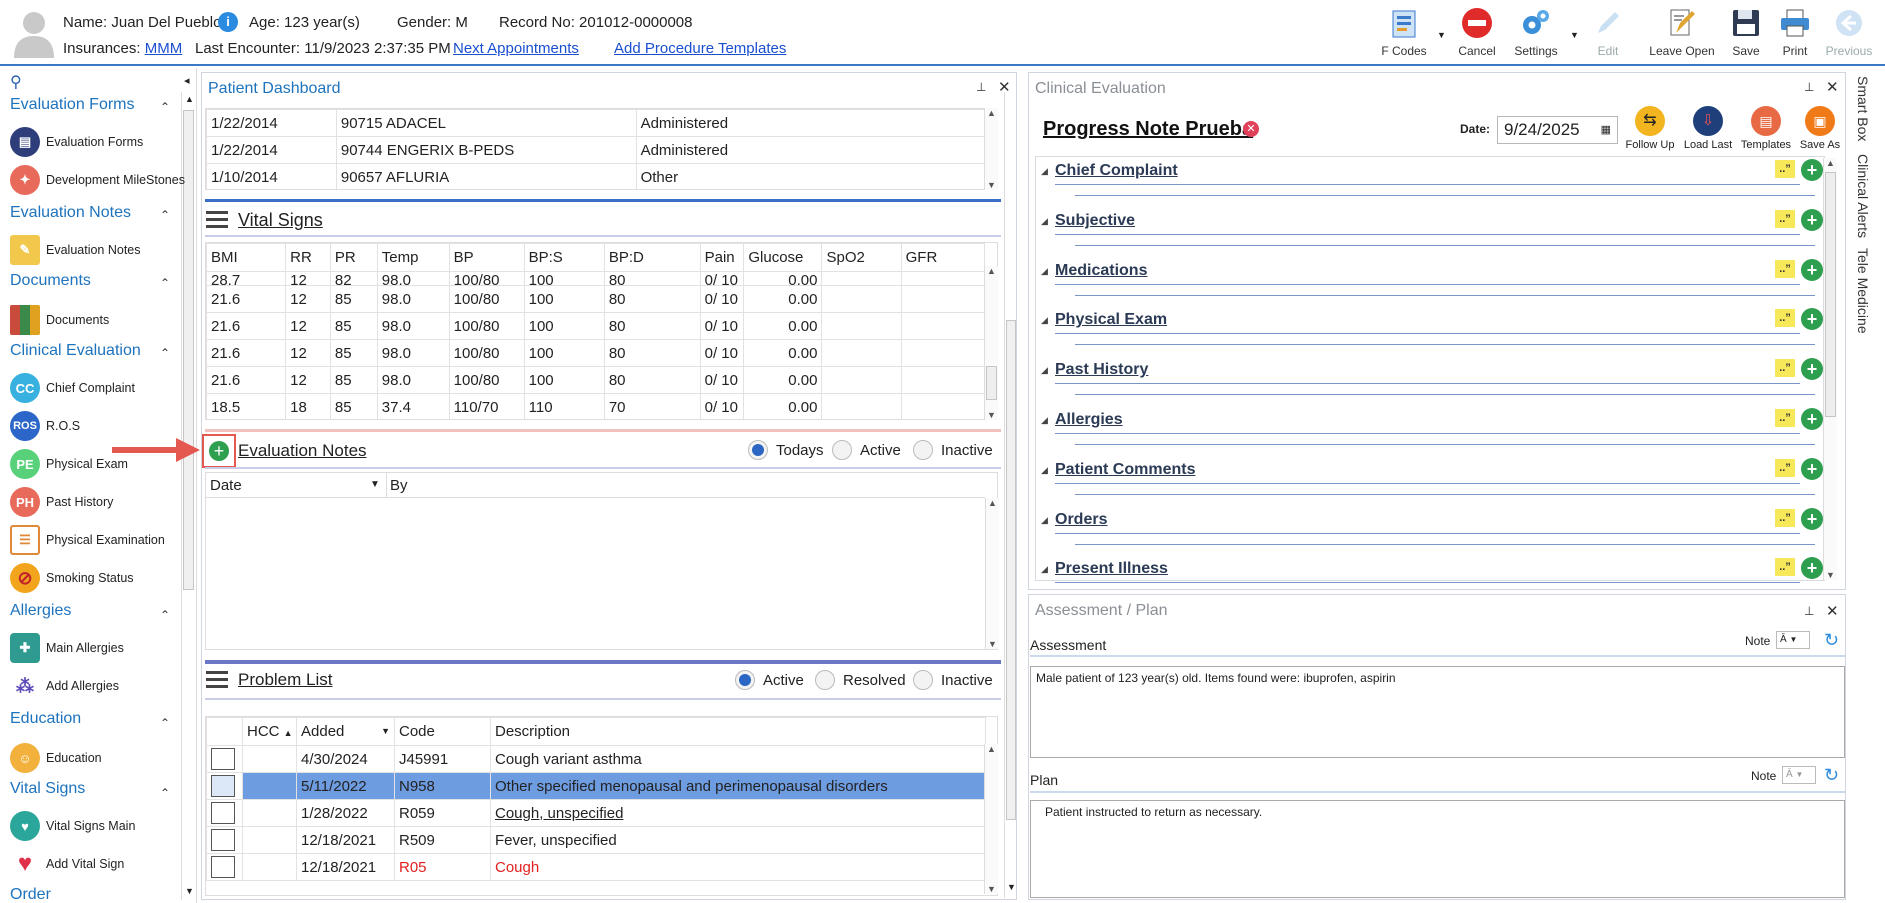 The width and height of the screenshot is (1885, 903). Describe the element at coordinates (1081, 520) in the screenshot. I see `clinical-section-label: Orders` at that location.